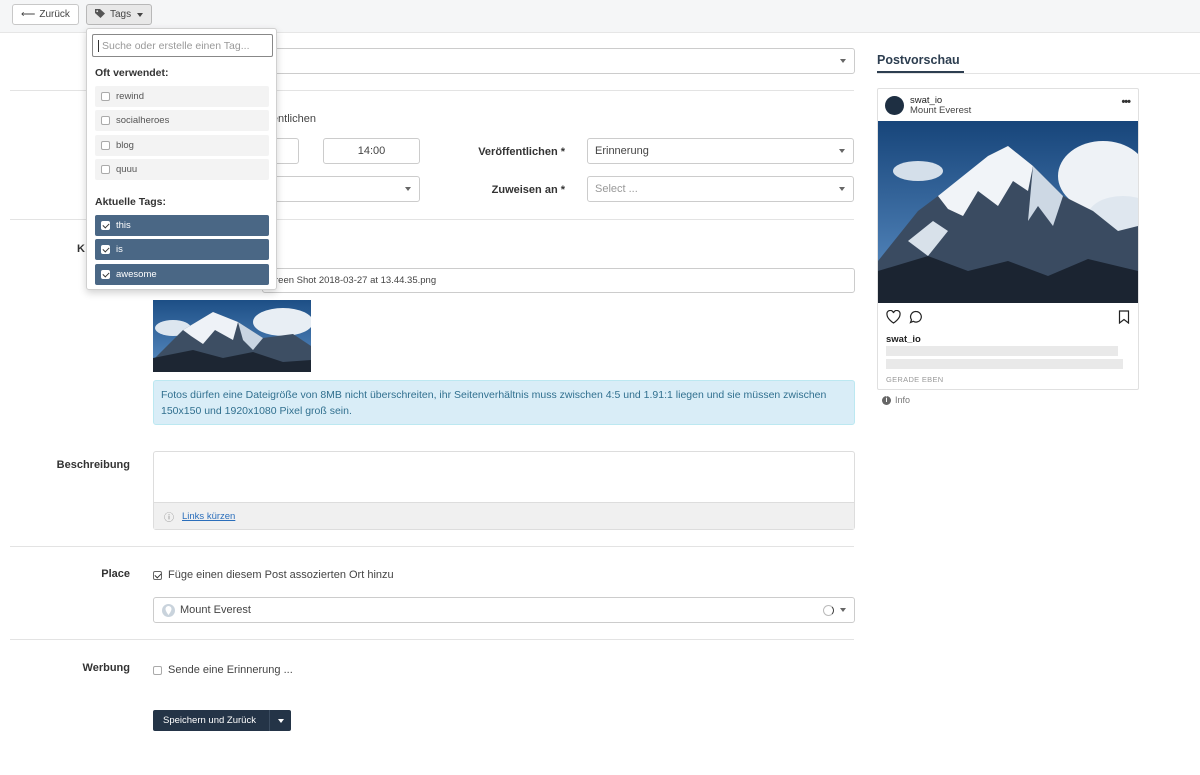 This screenshot has width=1200, height=775. Describe the element at coordinates (903, 339) in the screenshot. I see `caption-username: swat_io` at that location.